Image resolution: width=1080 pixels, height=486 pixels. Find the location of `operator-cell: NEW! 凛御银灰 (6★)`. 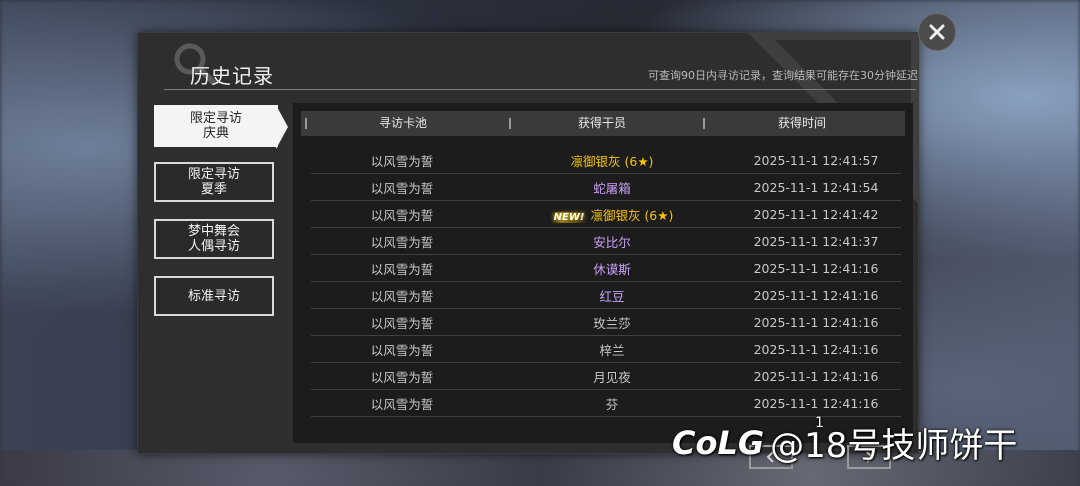

operator-cell: NEW! 凛御银灰 (6★) is located at coordinates (612, 214).